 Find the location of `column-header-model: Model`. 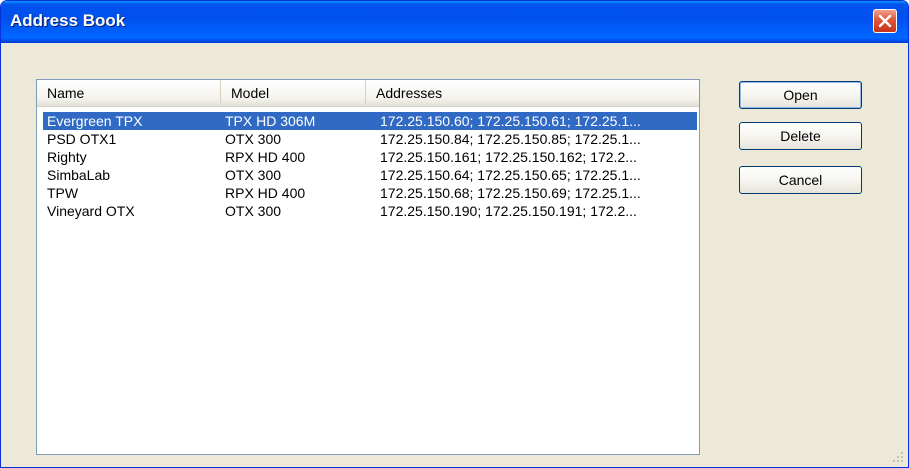

column-header-model: Model is located at coordinates (293, 92).